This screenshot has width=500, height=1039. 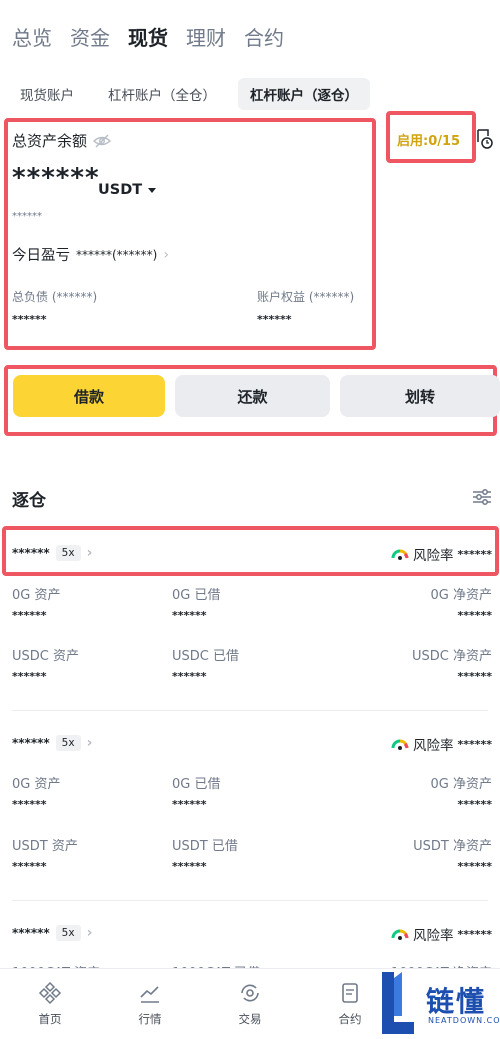 I want to click on caret-down-icon, so click(x=152, y=190).